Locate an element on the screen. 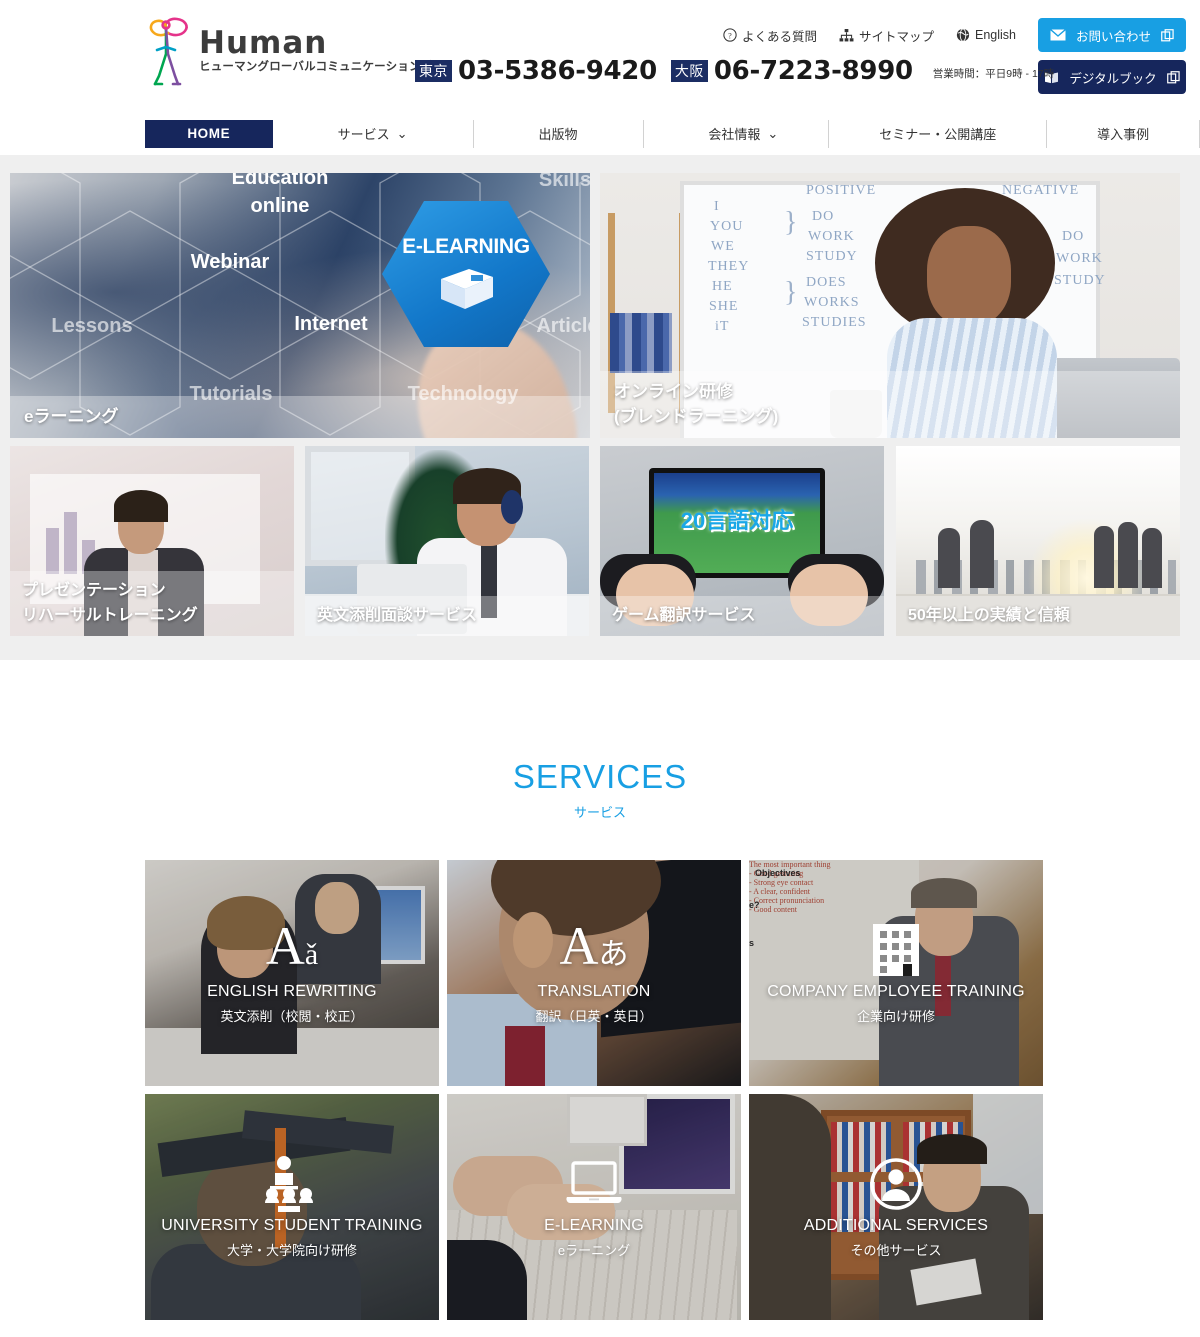 The height and width of the screenshot is (1337, 1200). digital-book-button-label: デジタルブック is located at coordinates (1113, 78).